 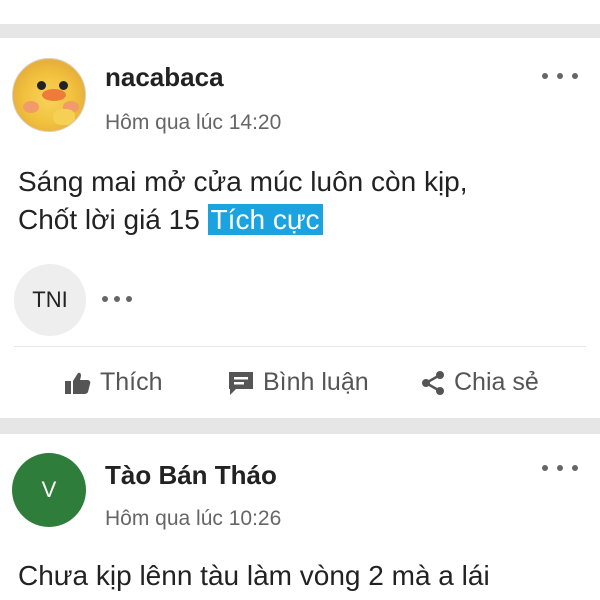 What do you see at coordinates (31, 107) in the screenshot?
I see `avatar-cheek` at bounding box center [31, 107].